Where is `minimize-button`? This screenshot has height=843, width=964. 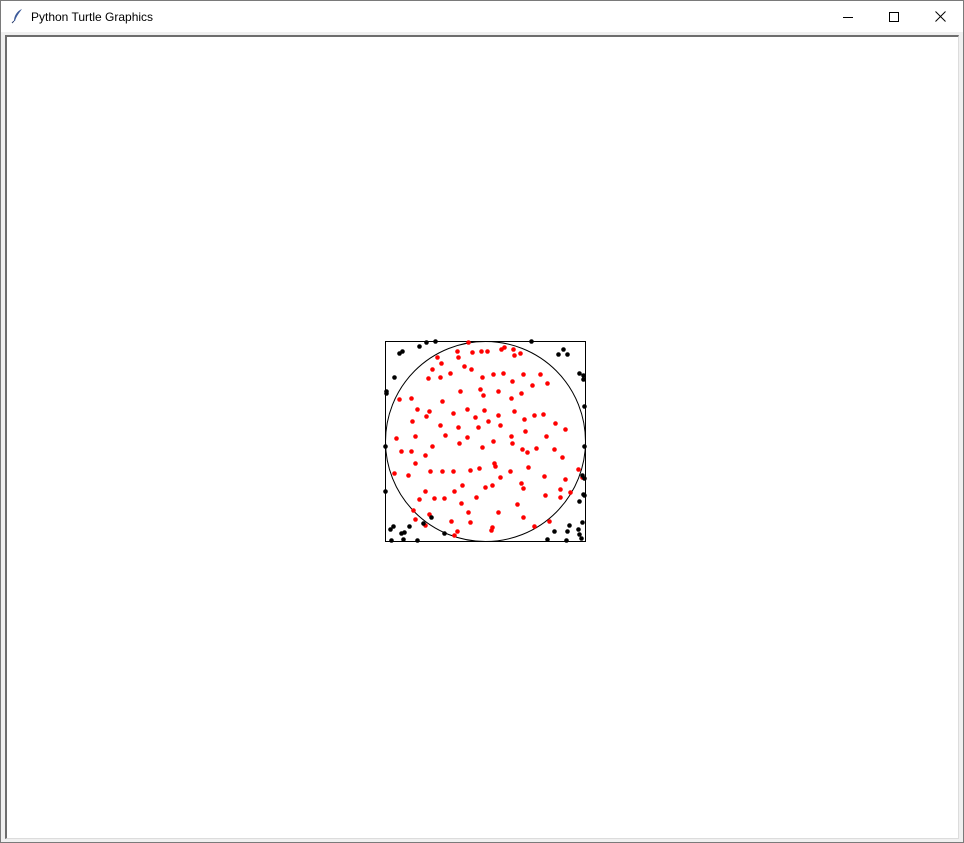 minimize-button is located at coordinates (848, 16).